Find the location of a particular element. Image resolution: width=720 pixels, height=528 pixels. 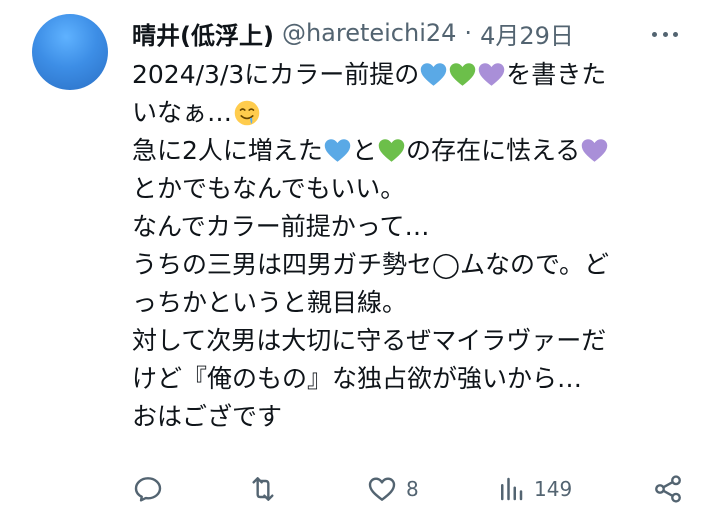

heart-icon is located at coordinates (382, 489).